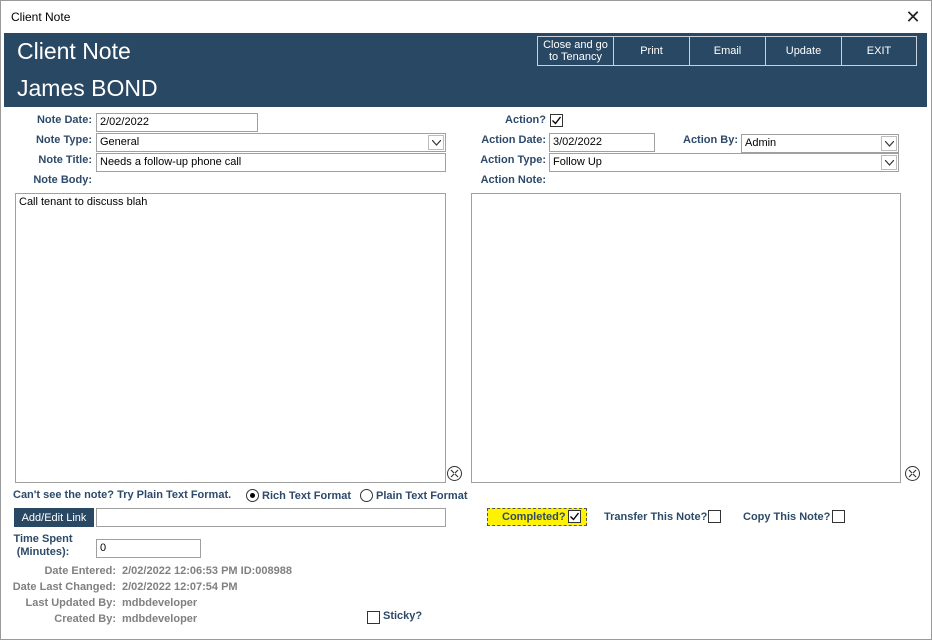 The width and height of the screenshot is (932, 640). I want to click on copy-label: Copy This Note?, so click(787, 517).